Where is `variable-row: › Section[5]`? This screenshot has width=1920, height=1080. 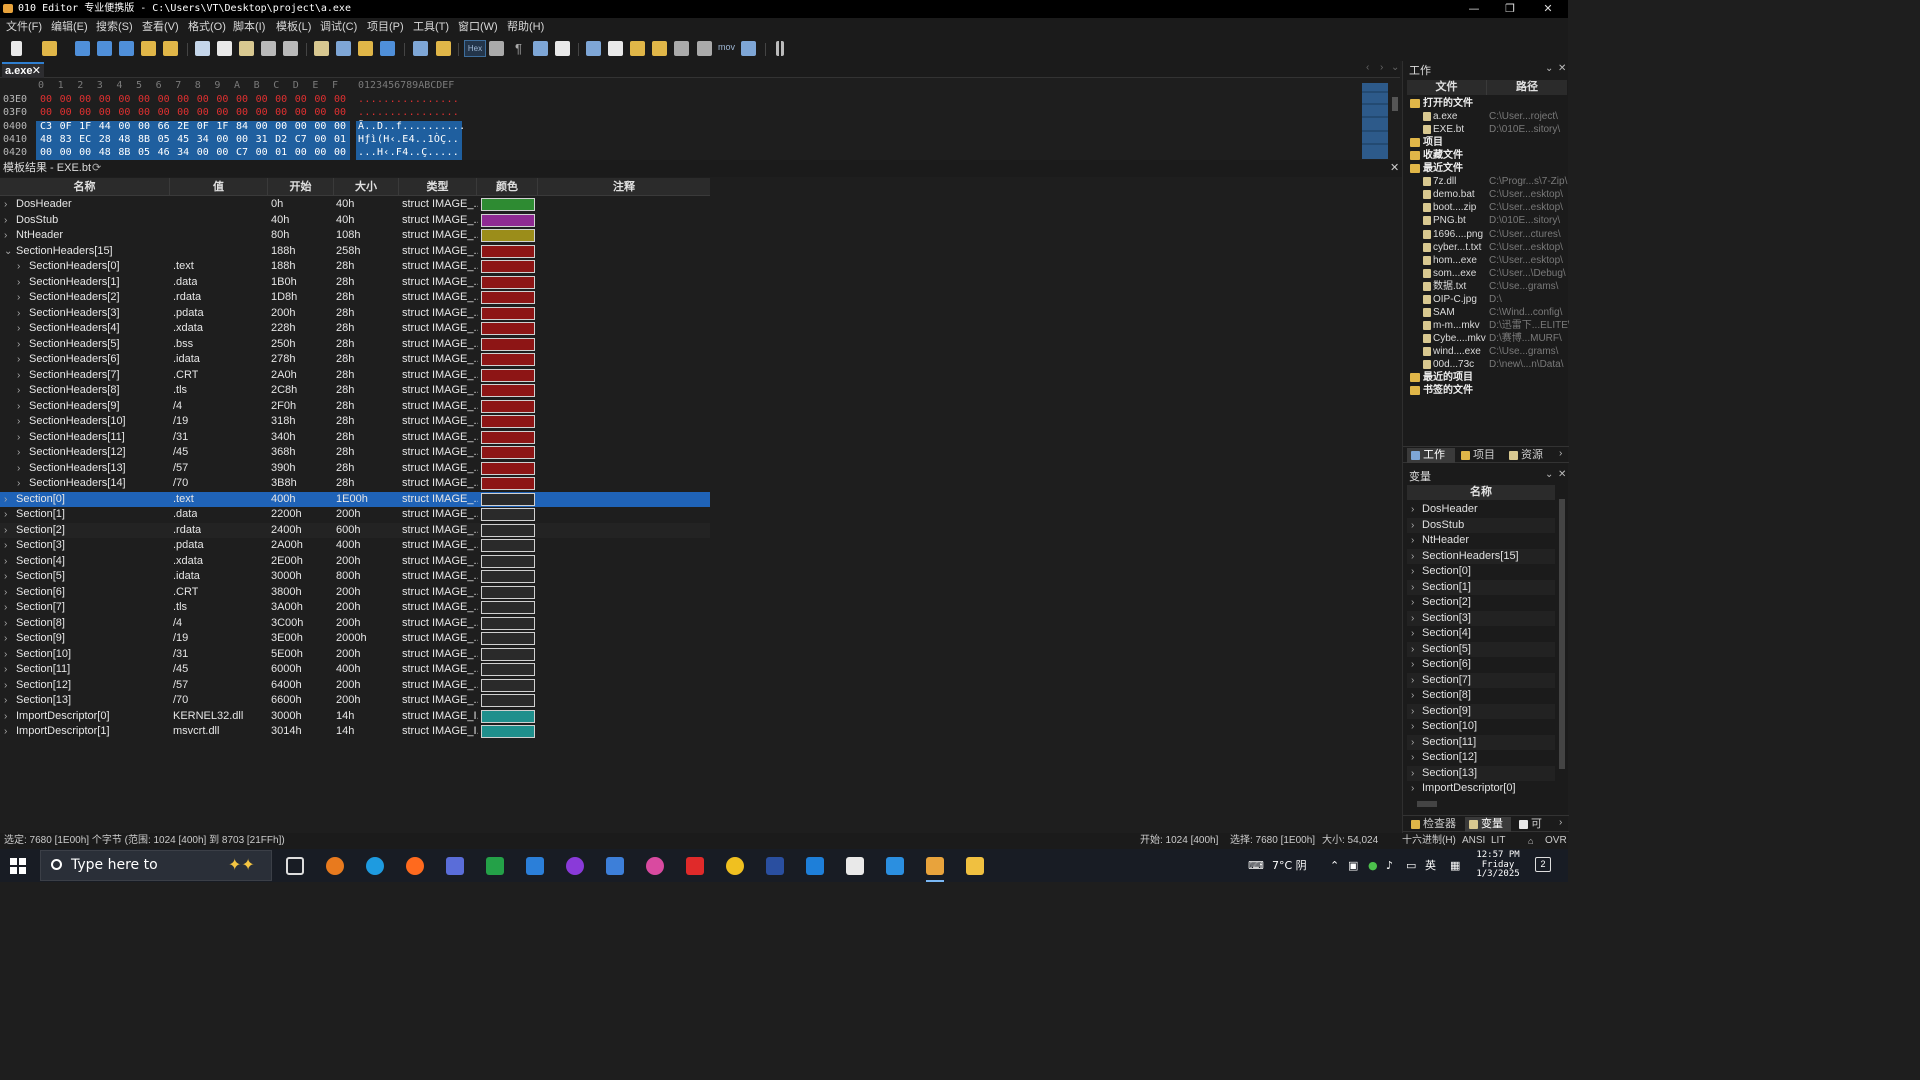
variable-row: › Section[5] is located at coordinates (1481, 649).